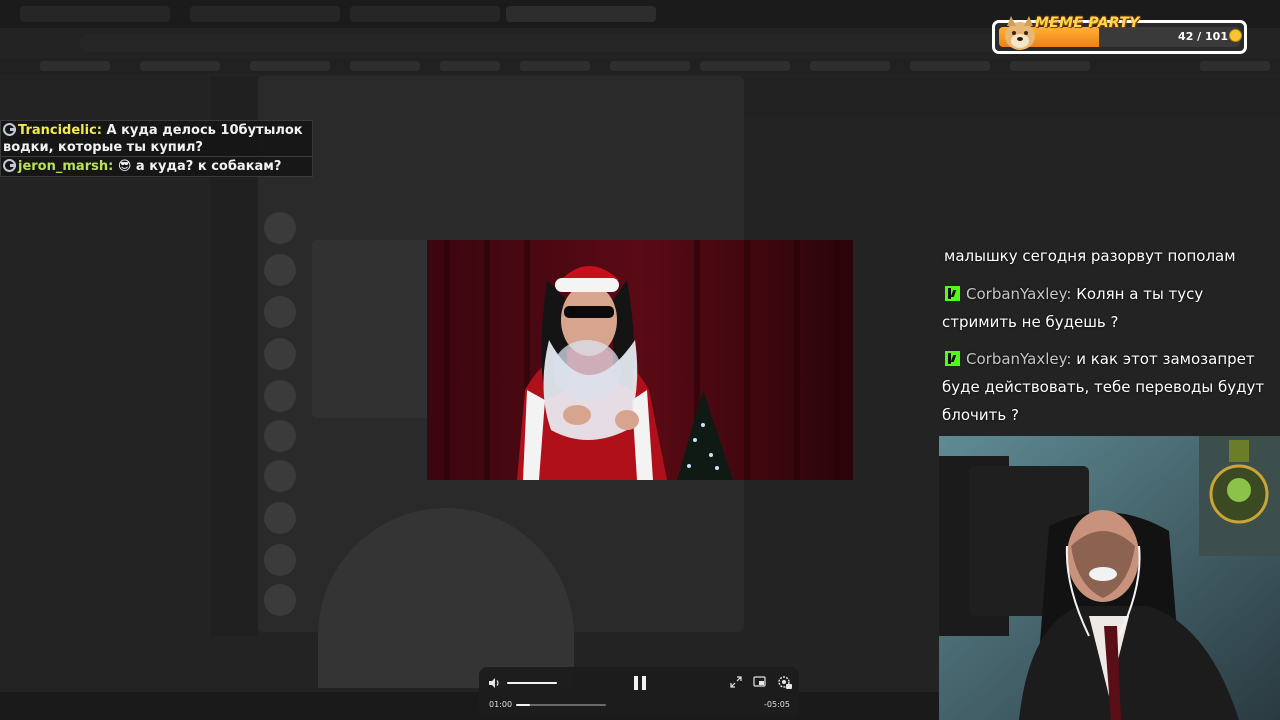 The width and height of the screenshot is (1280, 720). What do you see at coordinates (980, 415) in the screenshot?
I see `chat-message-text-cont: блочить ?` at bounding box center [980, 415].